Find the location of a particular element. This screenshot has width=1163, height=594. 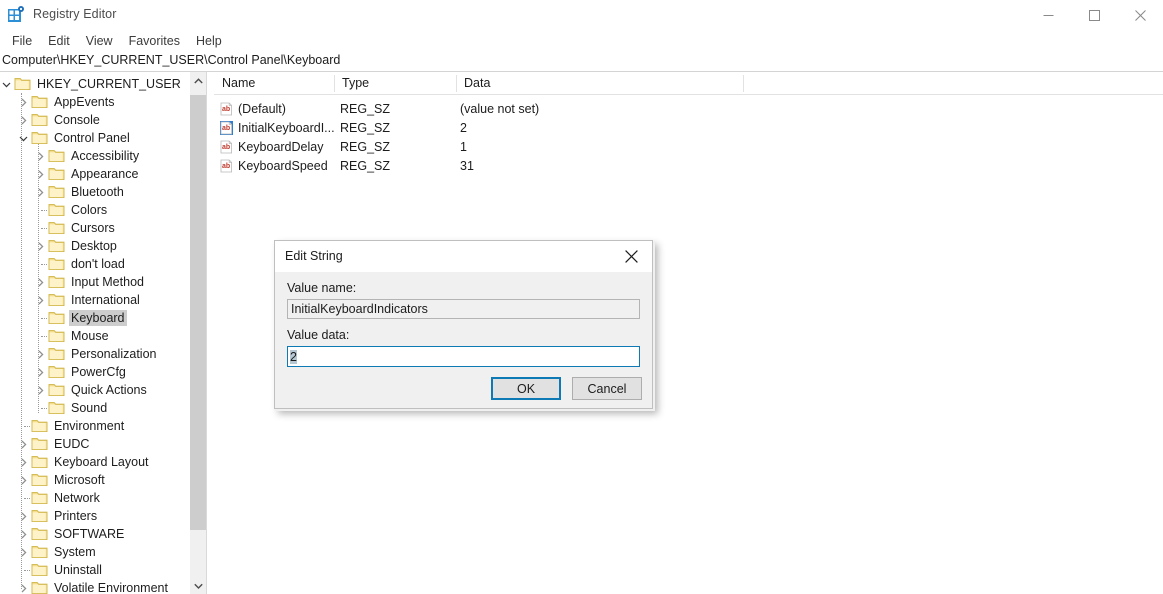

tree-item-network: Network is located at coordinates (58, 498).